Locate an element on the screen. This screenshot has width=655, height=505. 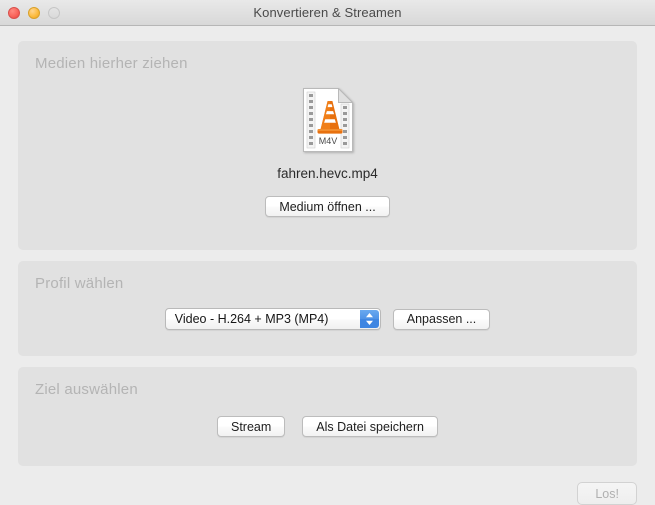
window-titlebar: Konvertieren & Streamen is located at coordinates (327, 13).